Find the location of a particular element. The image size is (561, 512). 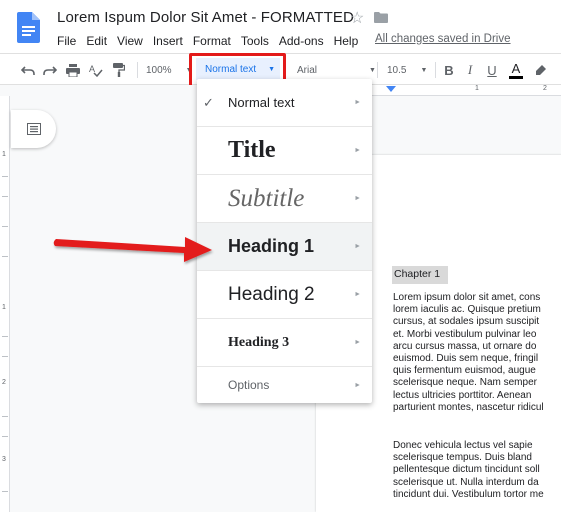

text-line: scelerisque ut. Nulla interdum da is located at coordinates (466, 482).